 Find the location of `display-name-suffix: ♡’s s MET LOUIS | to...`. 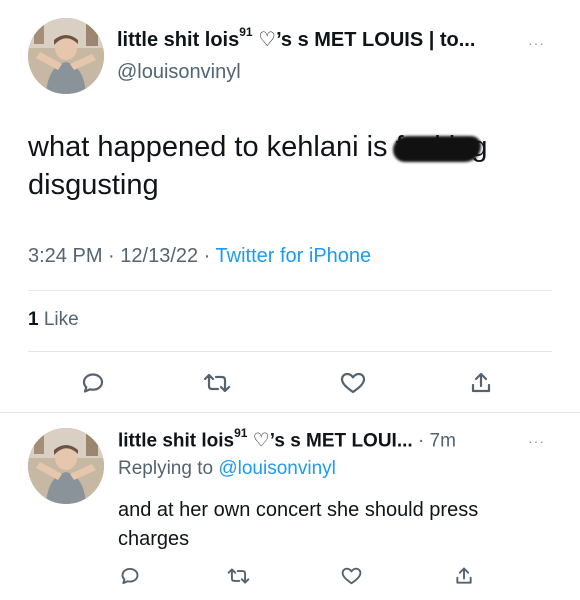

display-name-suffix: ♡’s s MET LOUIS | to... is located at coordinates (364, 40).